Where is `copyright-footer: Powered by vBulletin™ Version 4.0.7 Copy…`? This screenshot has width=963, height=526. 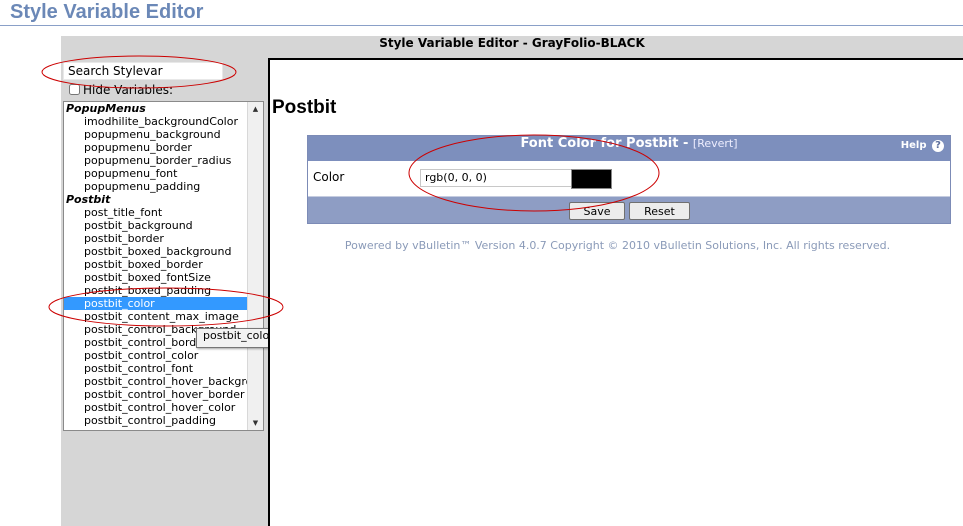 copyright-footer: Powered by vBulletin™ Version 4.0.7 Copy… is located at coordinates (617, 245).